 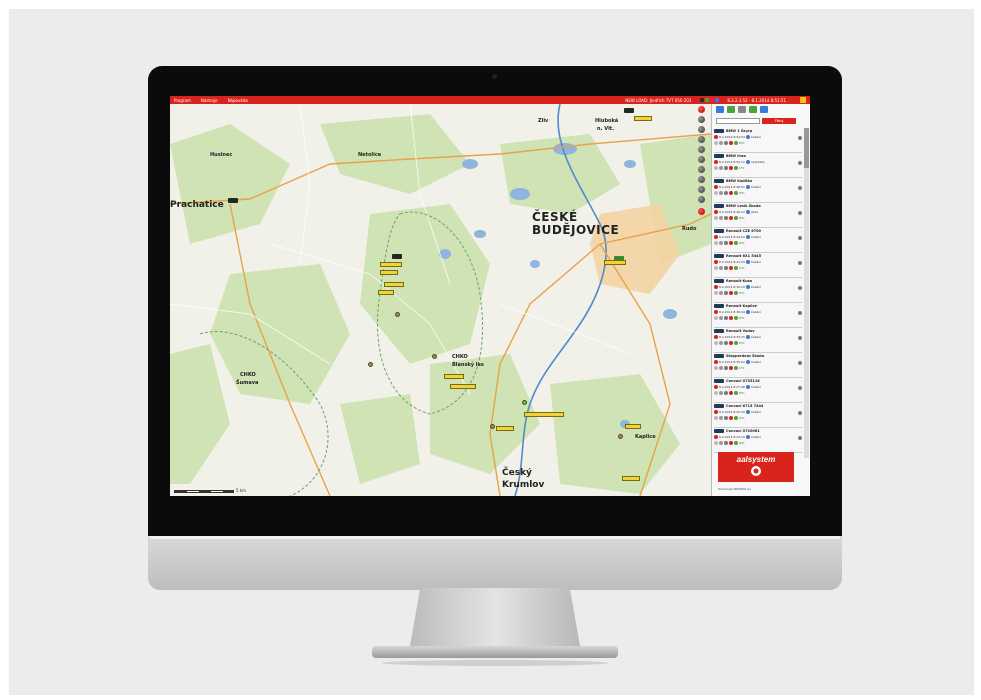 What do you see at coordinates (779, 121) in the screenshot?
I see `filter-button: Filtruj` at bounding box center [779, 121].